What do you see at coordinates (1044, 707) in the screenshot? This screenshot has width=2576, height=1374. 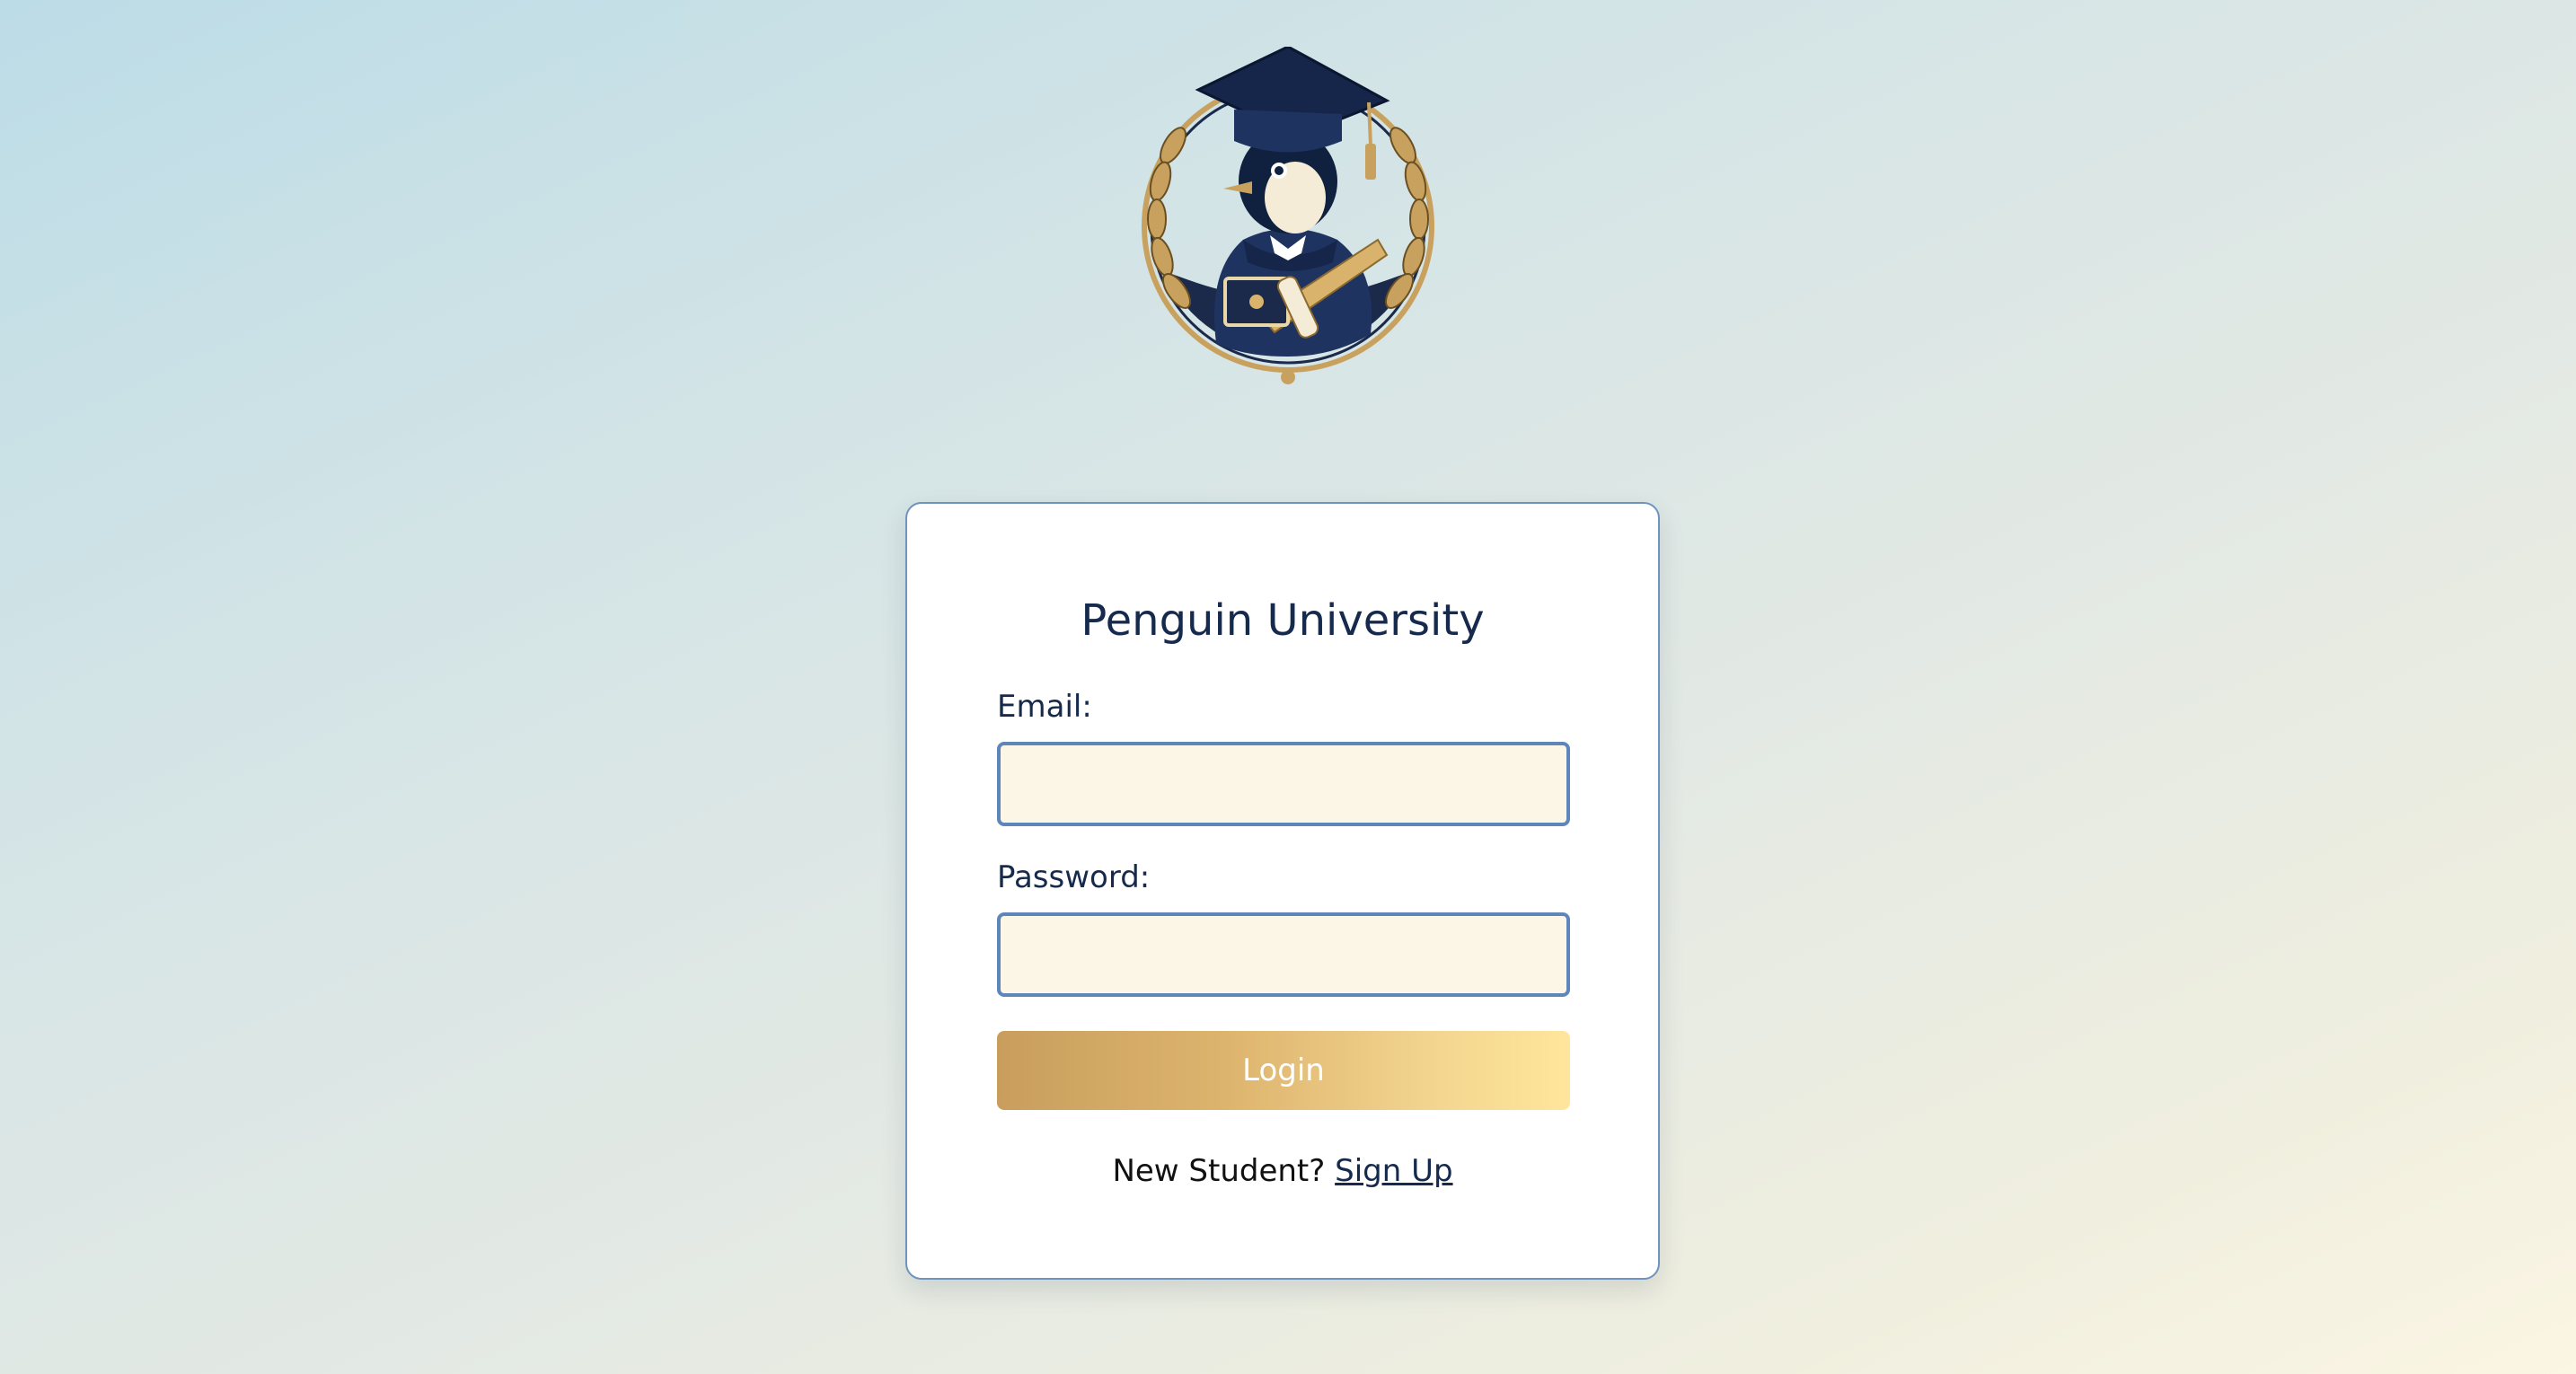 I see `email-label: Email:` at bounding box center [1044, 707].